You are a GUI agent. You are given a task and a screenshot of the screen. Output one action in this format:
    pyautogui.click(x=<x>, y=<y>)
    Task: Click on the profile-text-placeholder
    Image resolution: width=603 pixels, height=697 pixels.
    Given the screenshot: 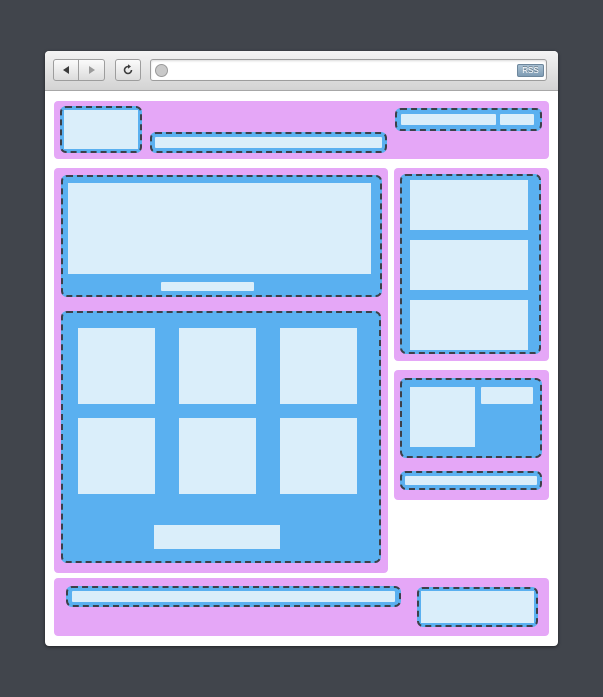 What is the action you would take?
    pyautogui.click(x=507, y=395)
    